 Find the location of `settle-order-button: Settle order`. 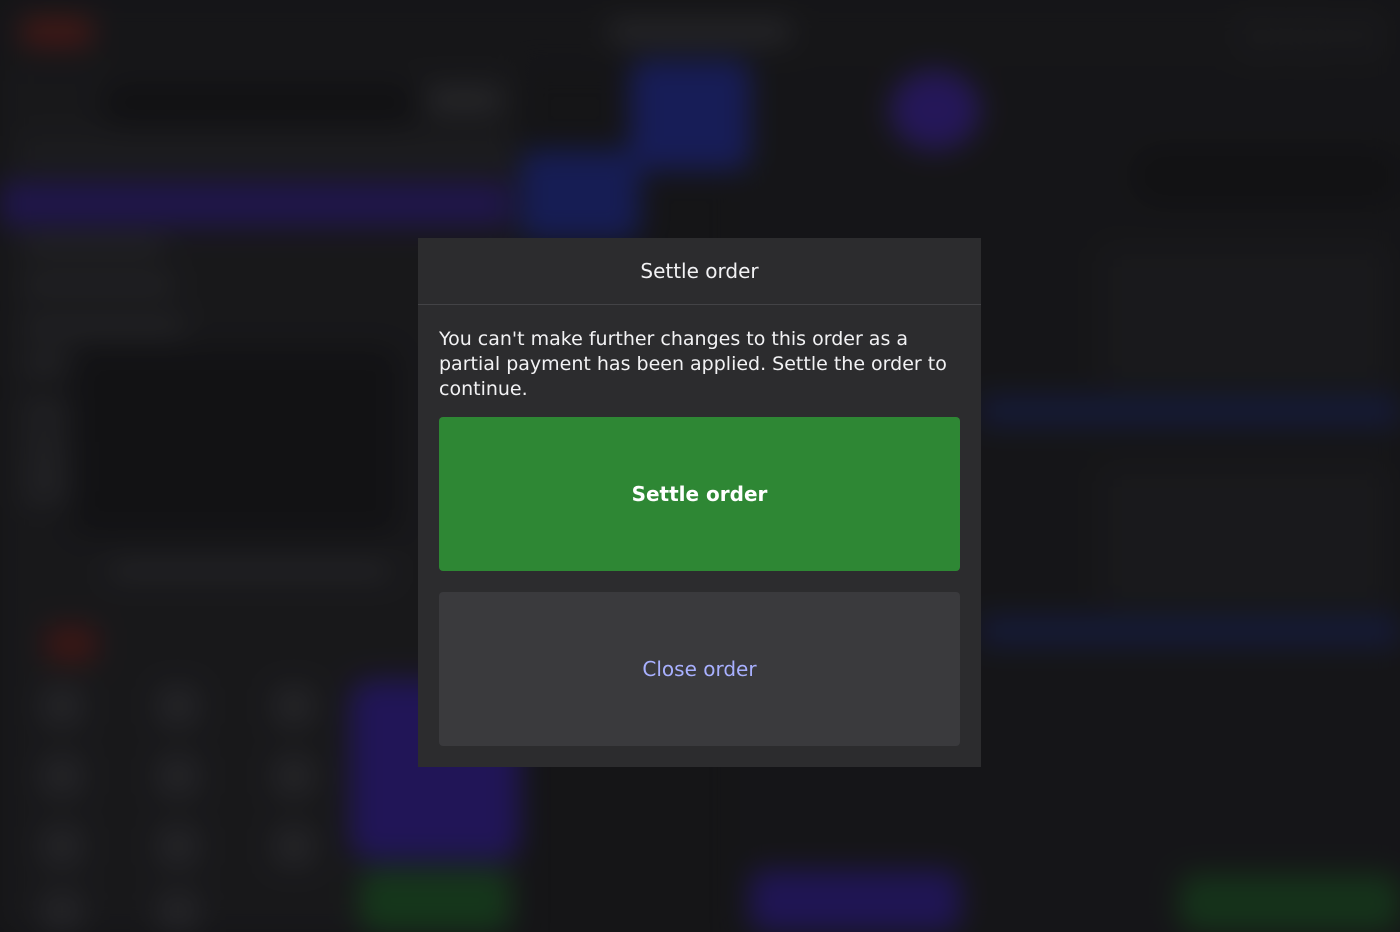

settle-order-button: Settle order is located at coordinates (699, 494).